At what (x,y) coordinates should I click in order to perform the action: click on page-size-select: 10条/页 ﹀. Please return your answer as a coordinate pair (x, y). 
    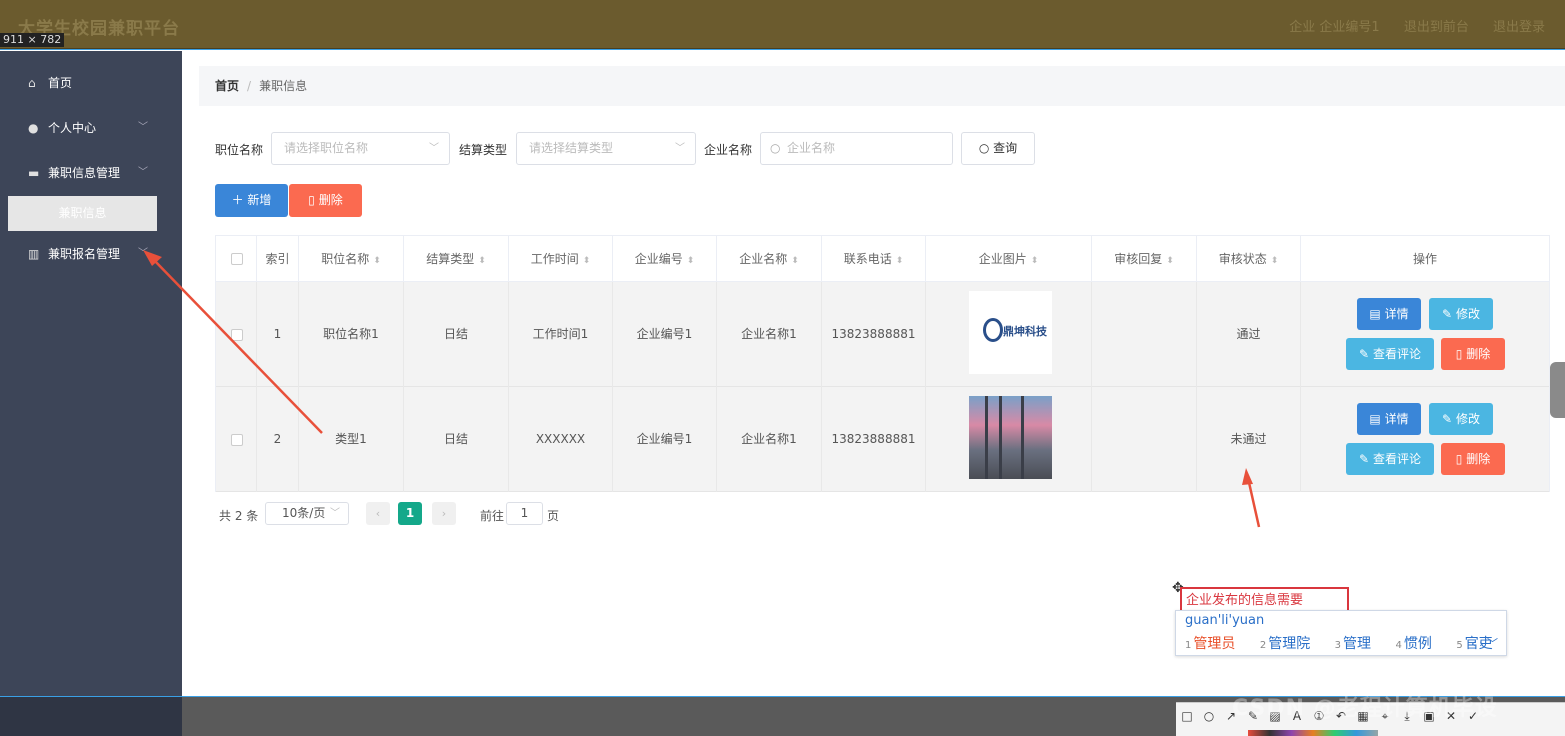
    Looking at the image, I should click on (307, 513).